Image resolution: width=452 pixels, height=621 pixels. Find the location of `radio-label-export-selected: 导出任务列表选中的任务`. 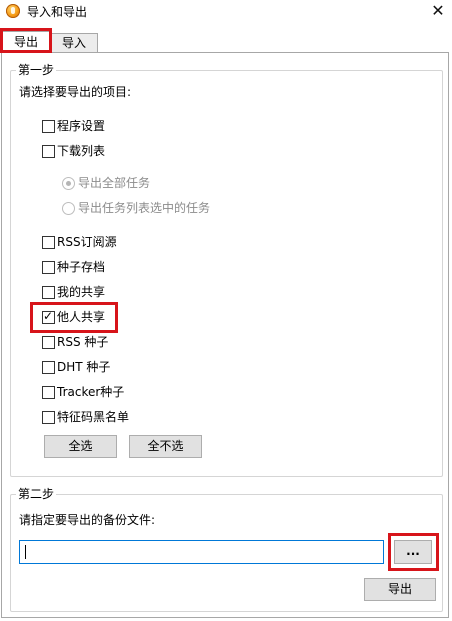

radio-label-export-selected: 导出任务列表选中的任务 is located at coordinates (144, 208).